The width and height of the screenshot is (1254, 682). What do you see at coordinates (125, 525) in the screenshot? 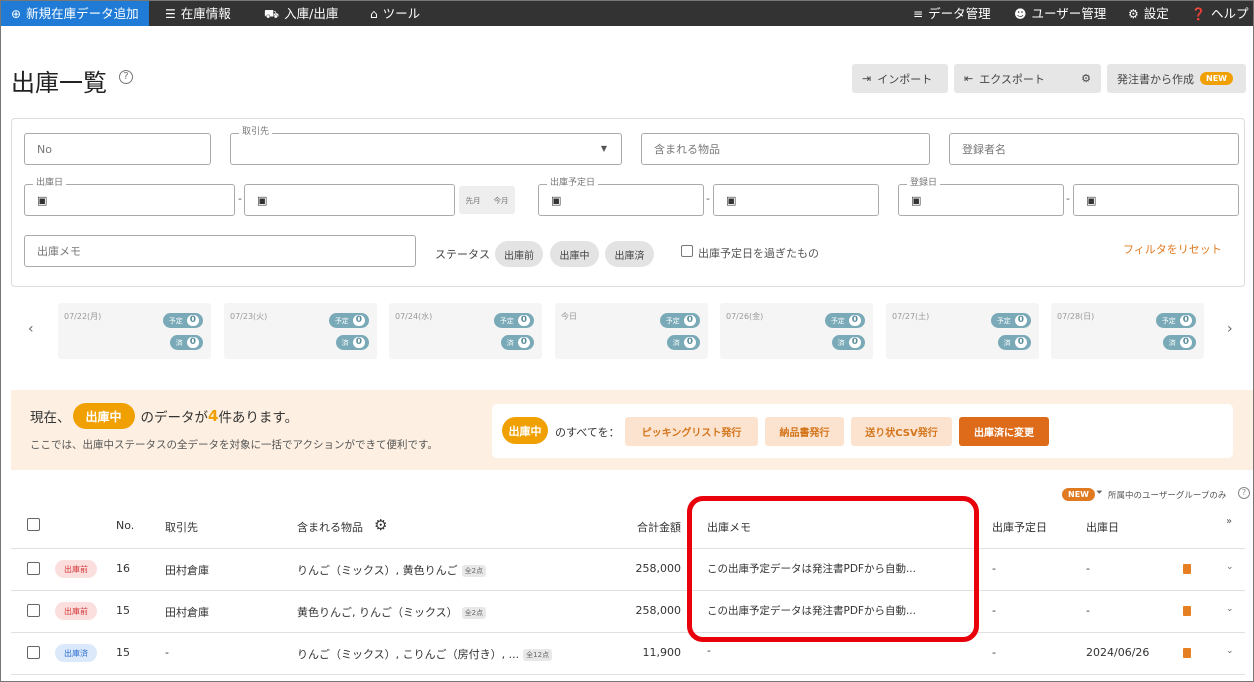
I see `col-no: No.` at bounding box center [125, 525].